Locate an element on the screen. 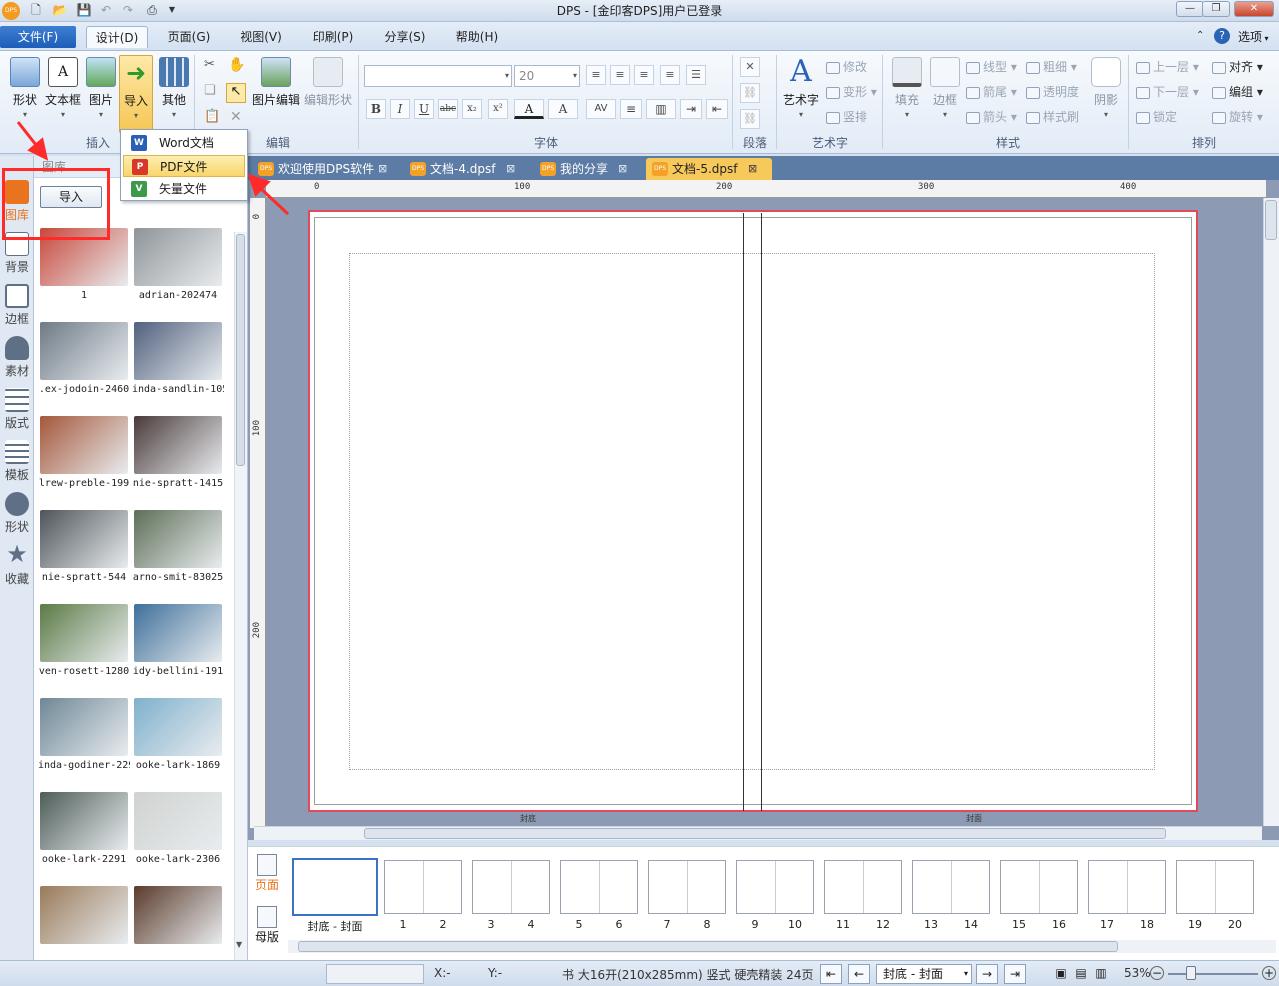 The height and width of the screenshot is (986, 1279). arrow-head-button: 箭头 ▾ is located at coordinates (991, 117).